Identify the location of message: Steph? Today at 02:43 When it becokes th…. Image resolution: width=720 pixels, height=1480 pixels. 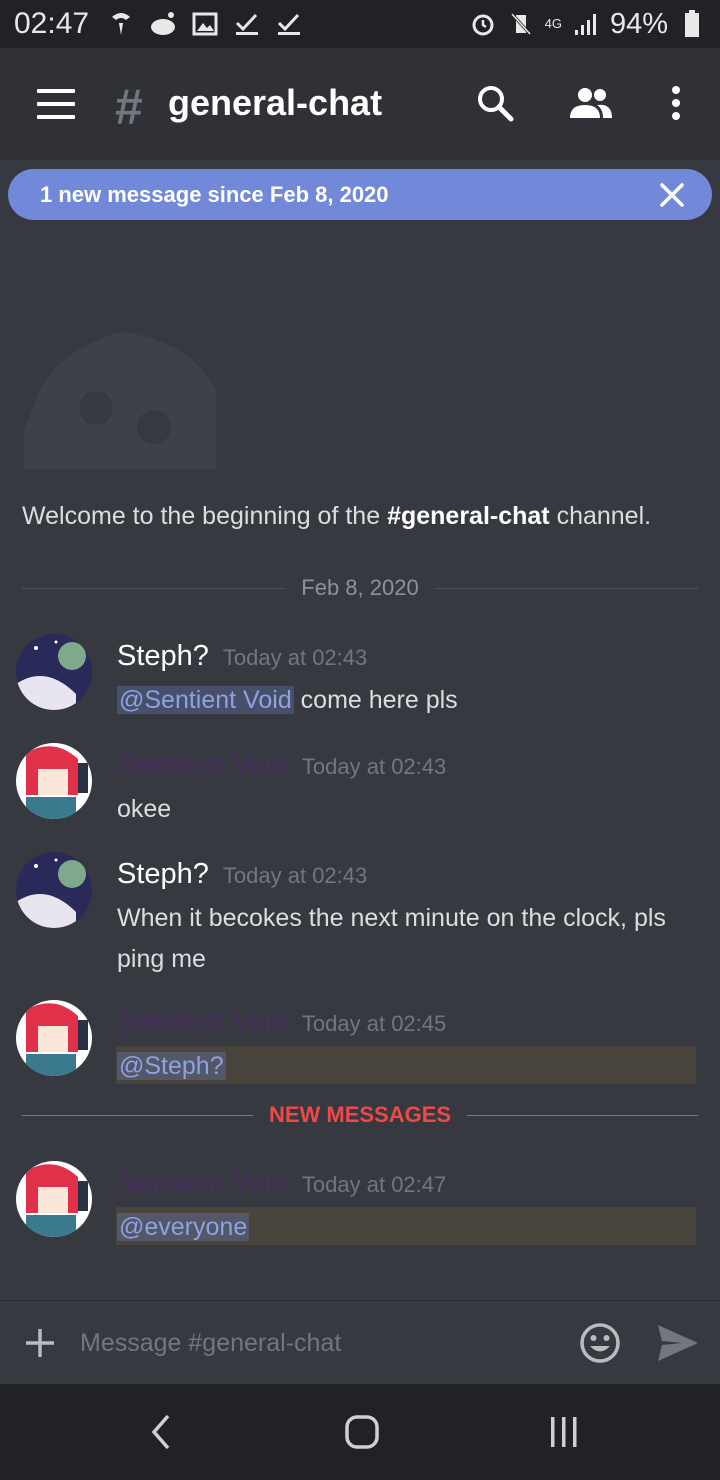
(360, 915).